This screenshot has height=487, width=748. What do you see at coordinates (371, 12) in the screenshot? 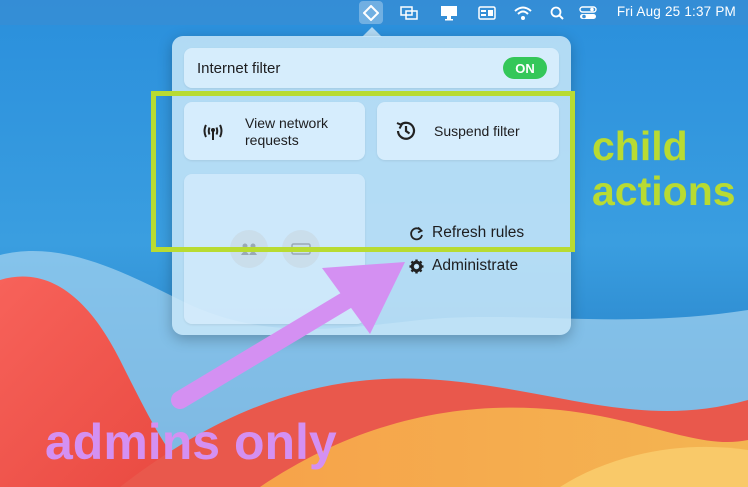
I see `filter-icon` at bounding box center [371, 12].